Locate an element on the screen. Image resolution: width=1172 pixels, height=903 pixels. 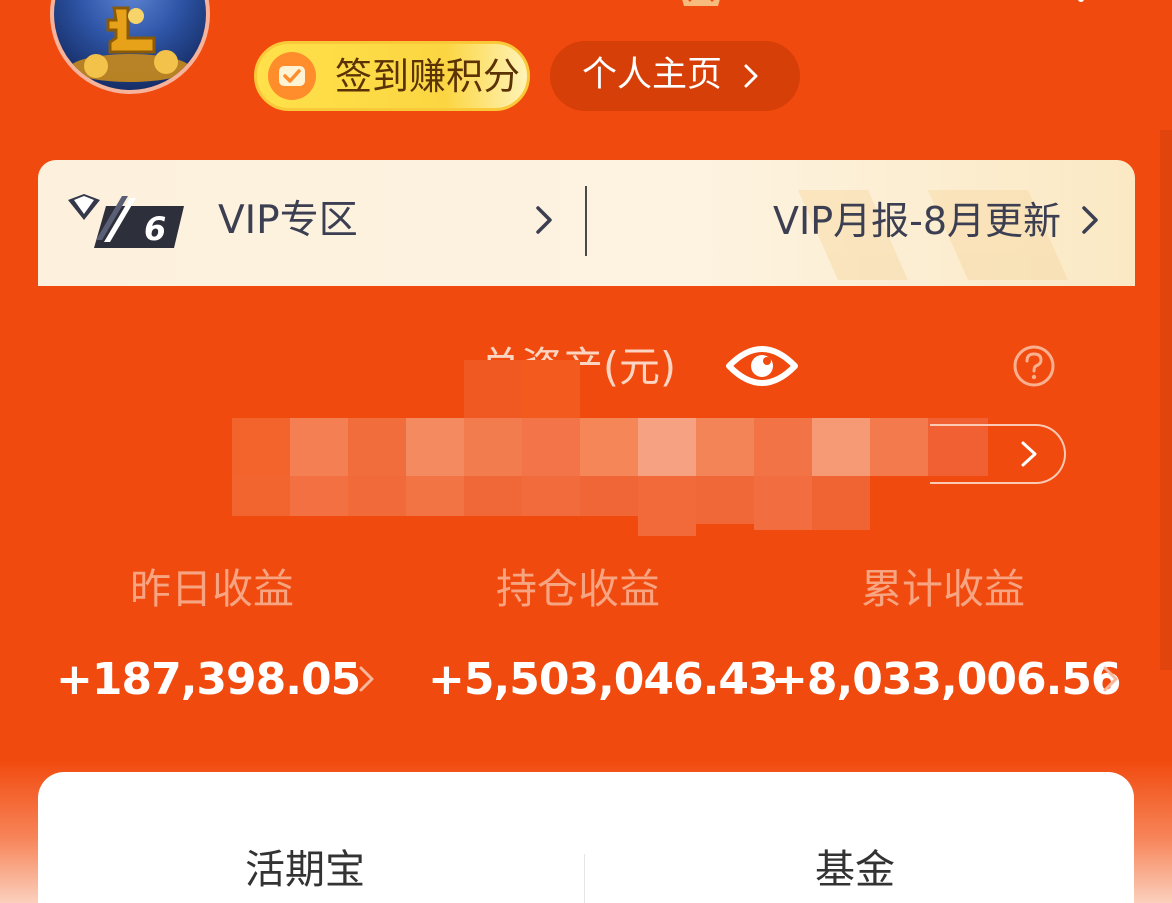
tab-funds: 基金 is located at coordinates (855, 870).